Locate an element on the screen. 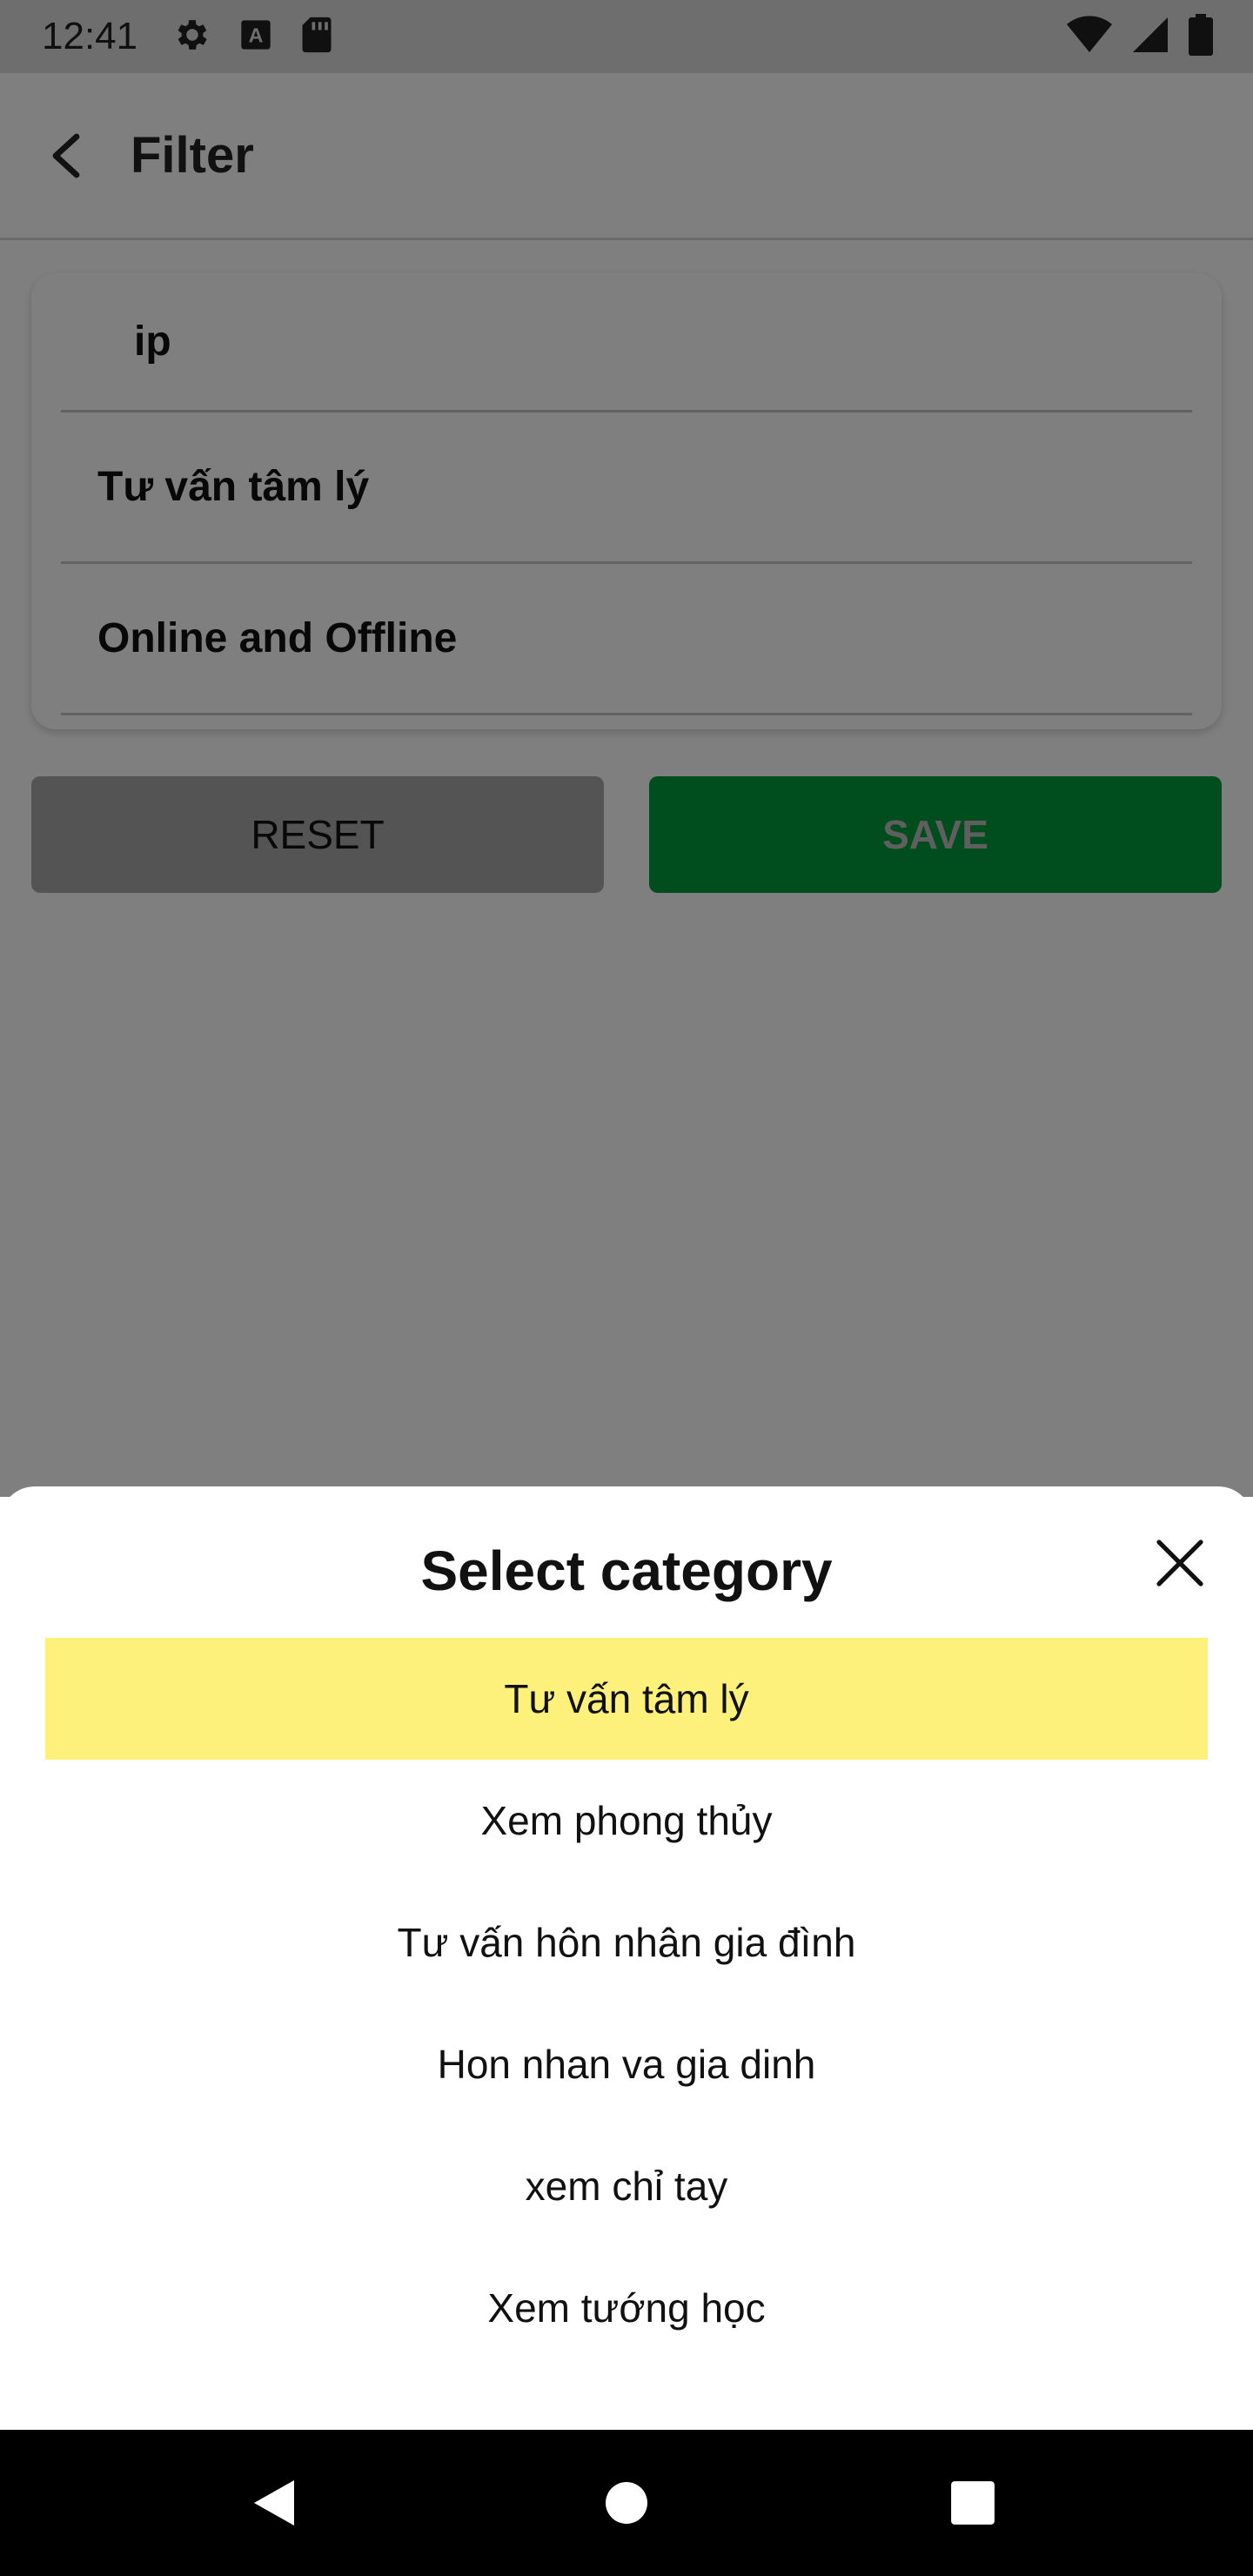  home-circle-icon is located at coordinates (626, 2503).